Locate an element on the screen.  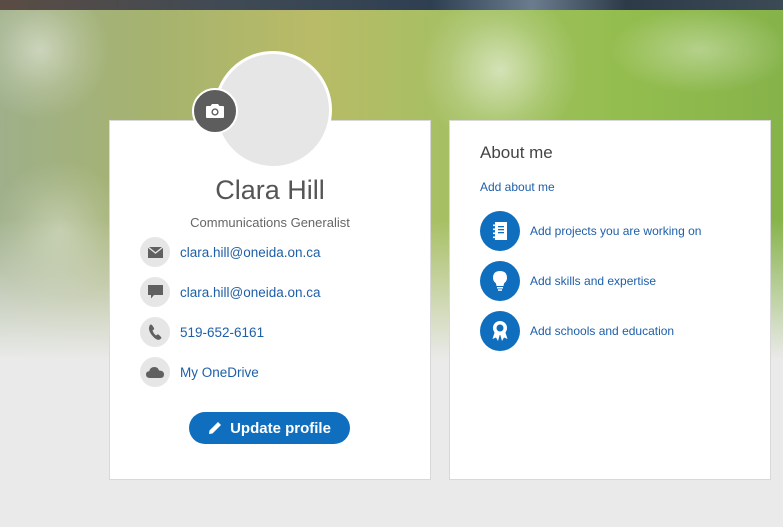
contact-chat-text: clara.hill@oneida.on.ca is located at coordinates (250, 292).